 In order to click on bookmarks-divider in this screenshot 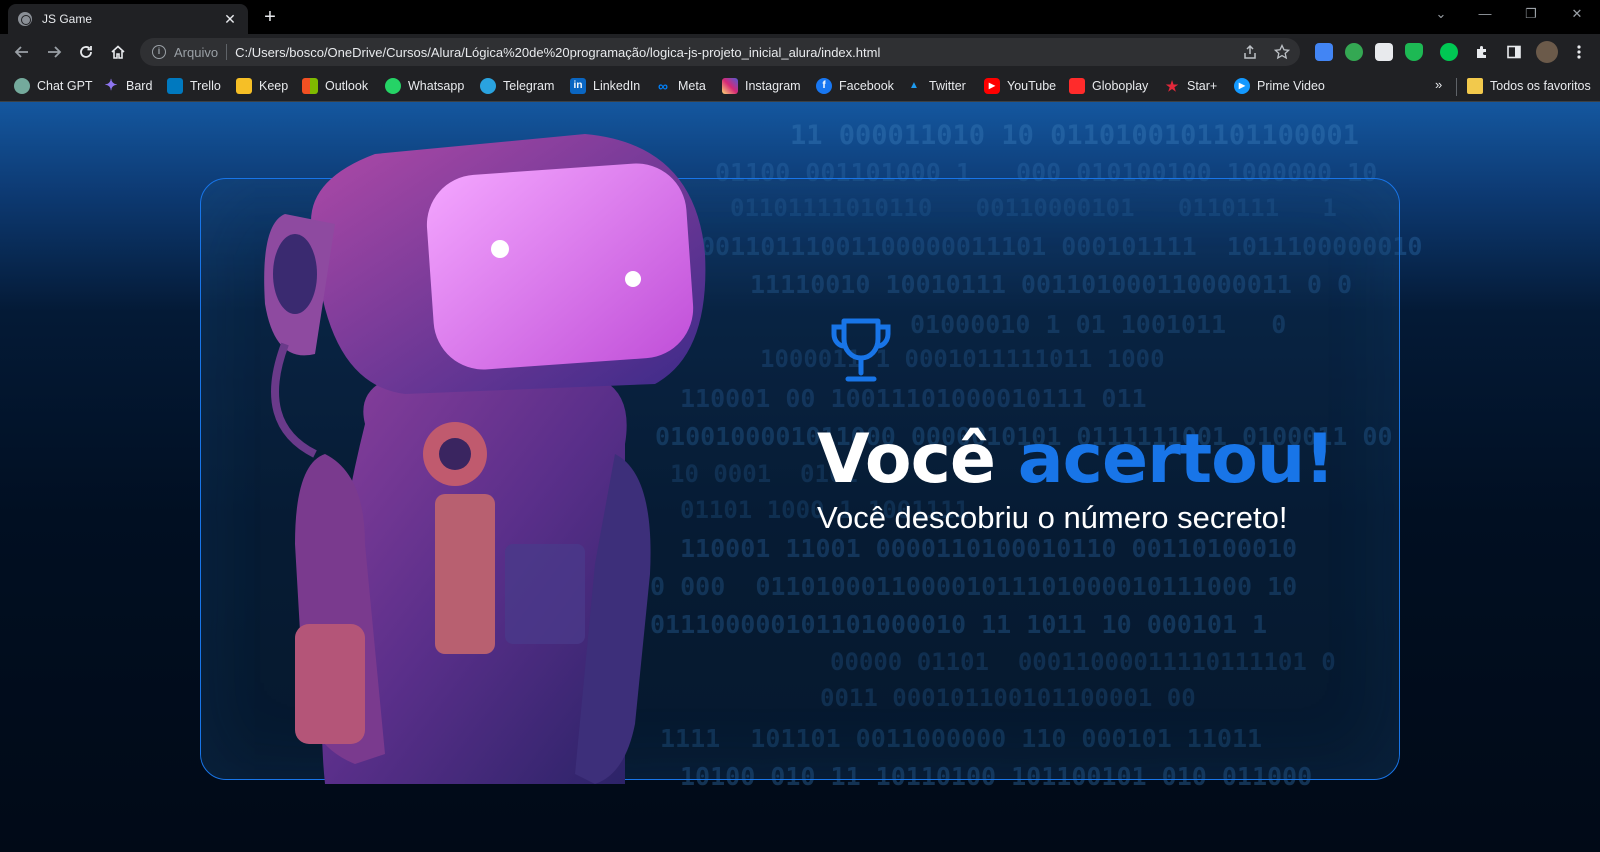, I will do `click(1456, 87)`.